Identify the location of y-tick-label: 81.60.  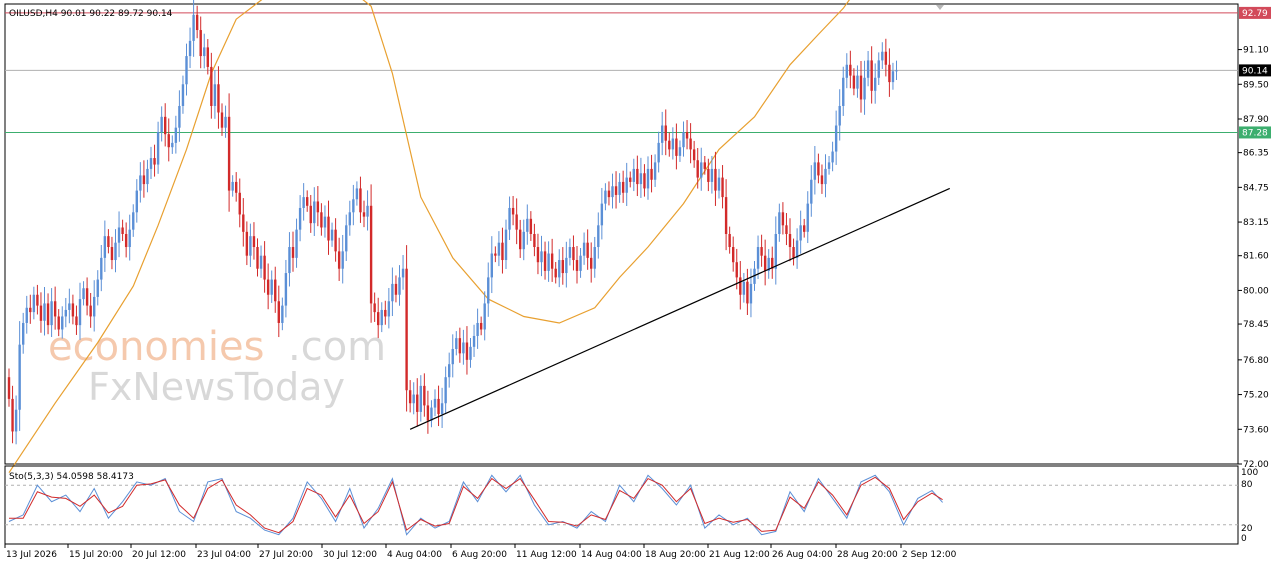
(1256, 257).